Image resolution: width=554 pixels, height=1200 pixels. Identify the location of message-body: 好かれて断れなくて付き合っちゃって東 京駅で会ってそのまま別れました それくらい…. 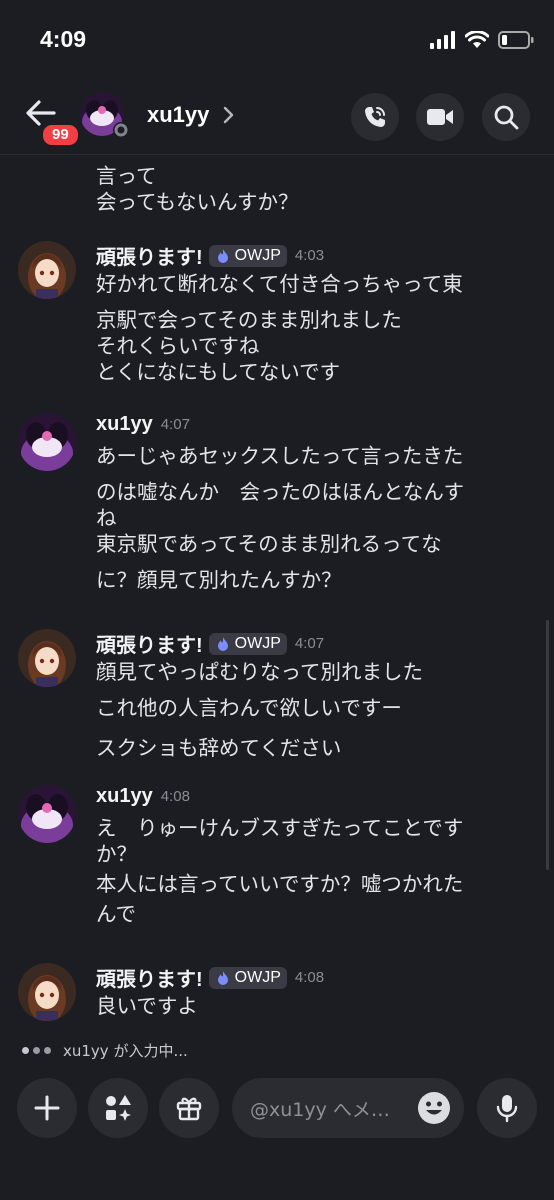
(279, 328).